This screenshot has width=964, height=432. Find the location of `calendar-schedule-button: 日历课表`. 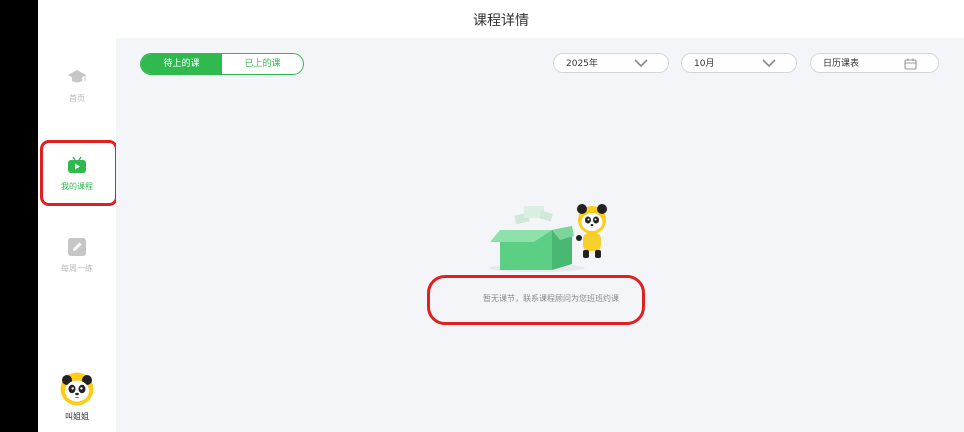

calendar-schedule-button: 日历课表 is located at coordinates (874, 63).